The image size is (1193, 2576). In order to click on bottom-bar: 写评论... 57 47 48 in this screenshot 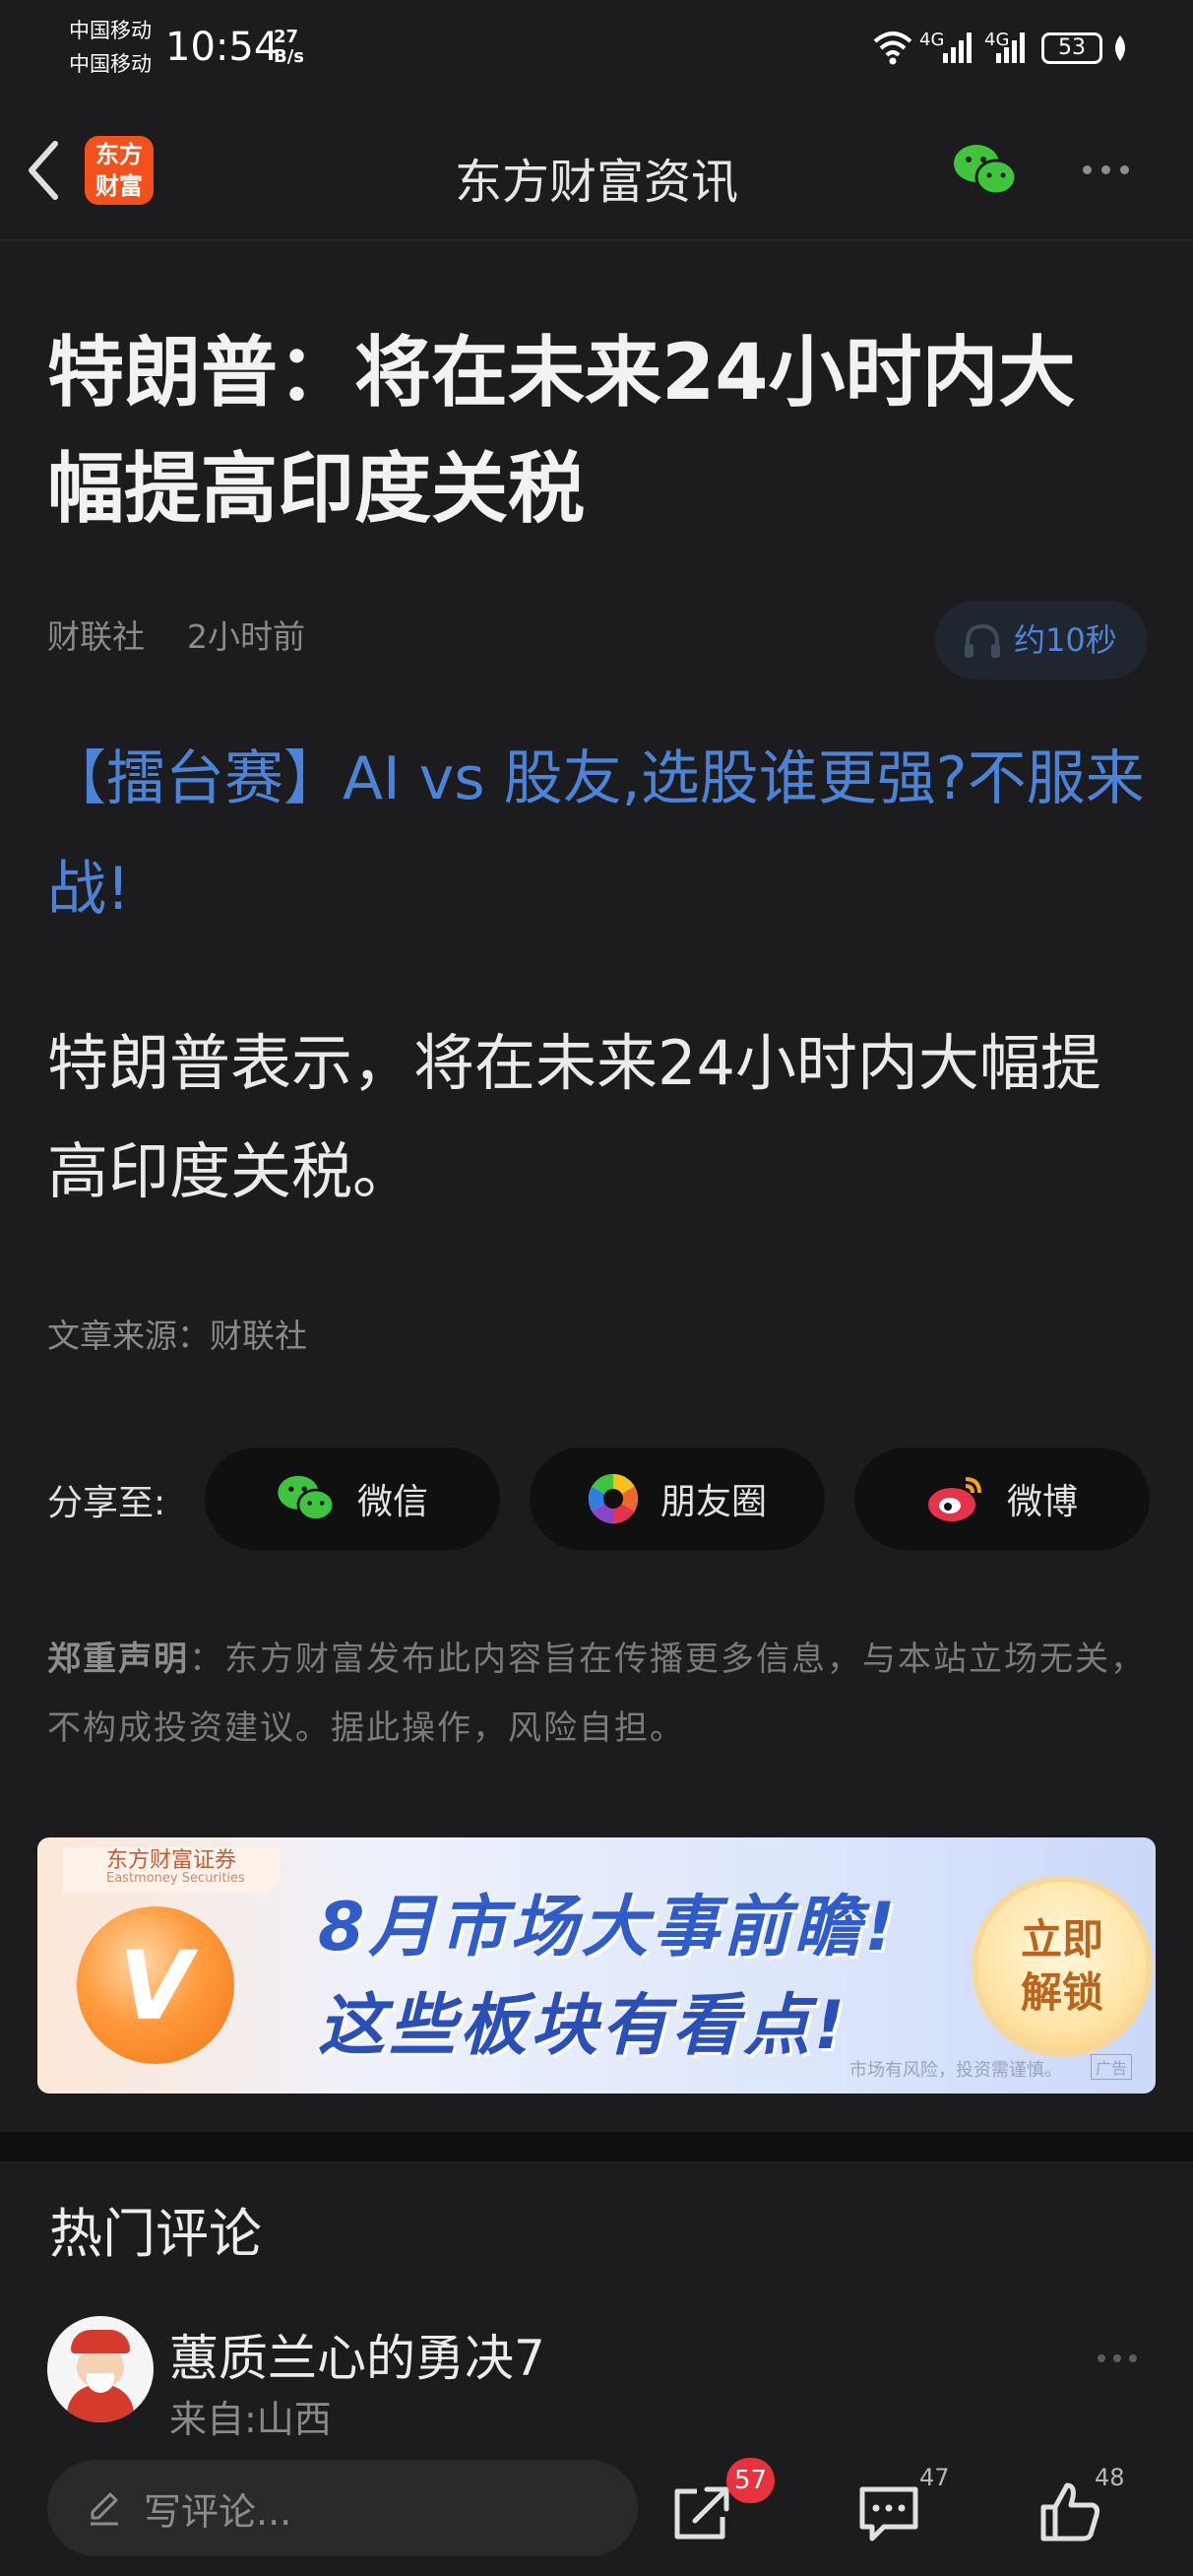, I will do `click(596, 2509)`.